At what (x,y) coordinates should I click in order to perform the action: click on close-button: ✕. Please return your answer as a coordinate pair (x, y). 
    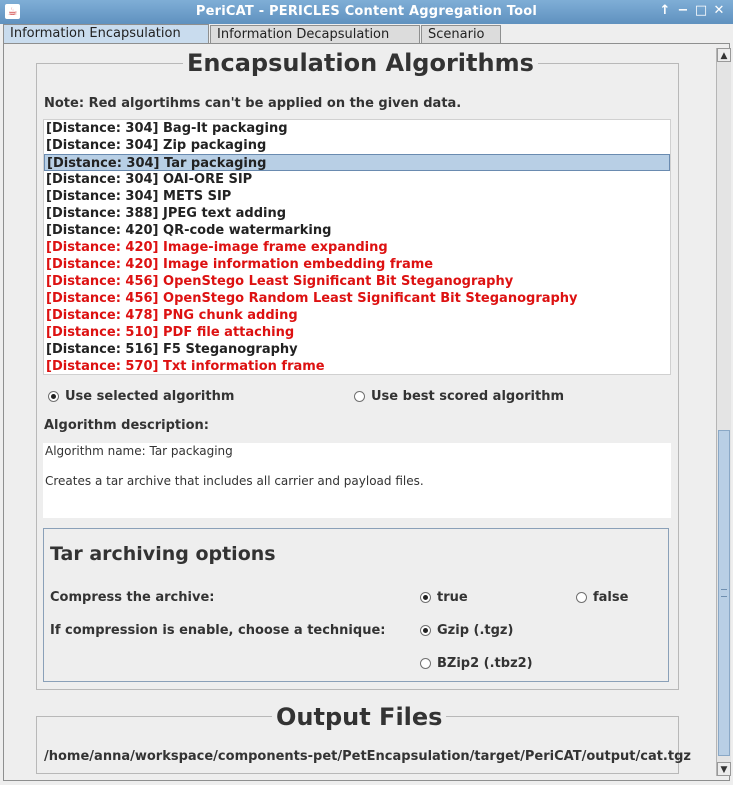
    Looking at the image, I should click on (719, 11).